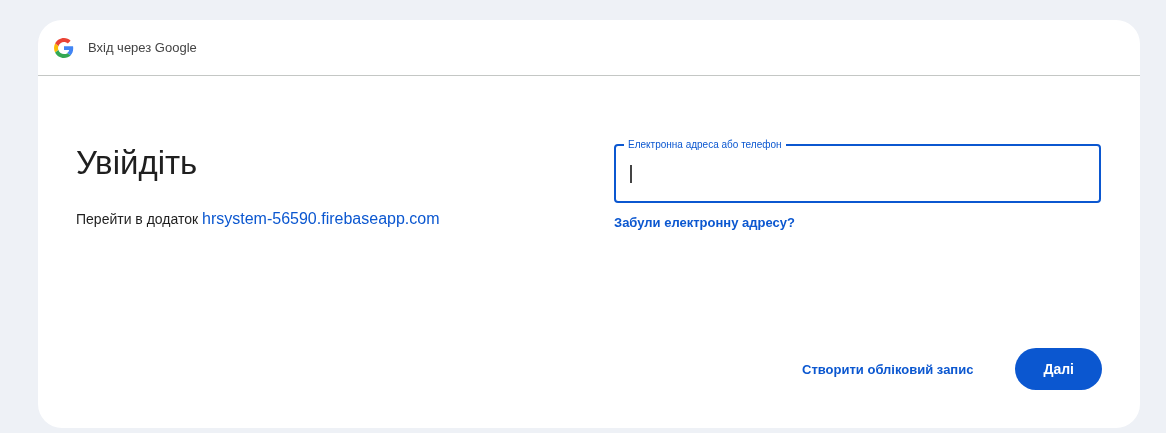  What do you see at coordinates (137, 163) in the screenshot?
I see `page-heading: Увійдіть` at bounding box center [137, 163].